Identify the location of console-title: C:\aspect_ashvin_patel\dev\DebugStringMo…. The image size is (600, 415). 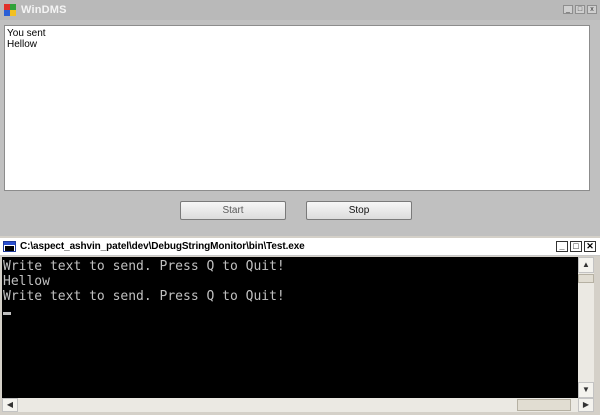
(162, 246).